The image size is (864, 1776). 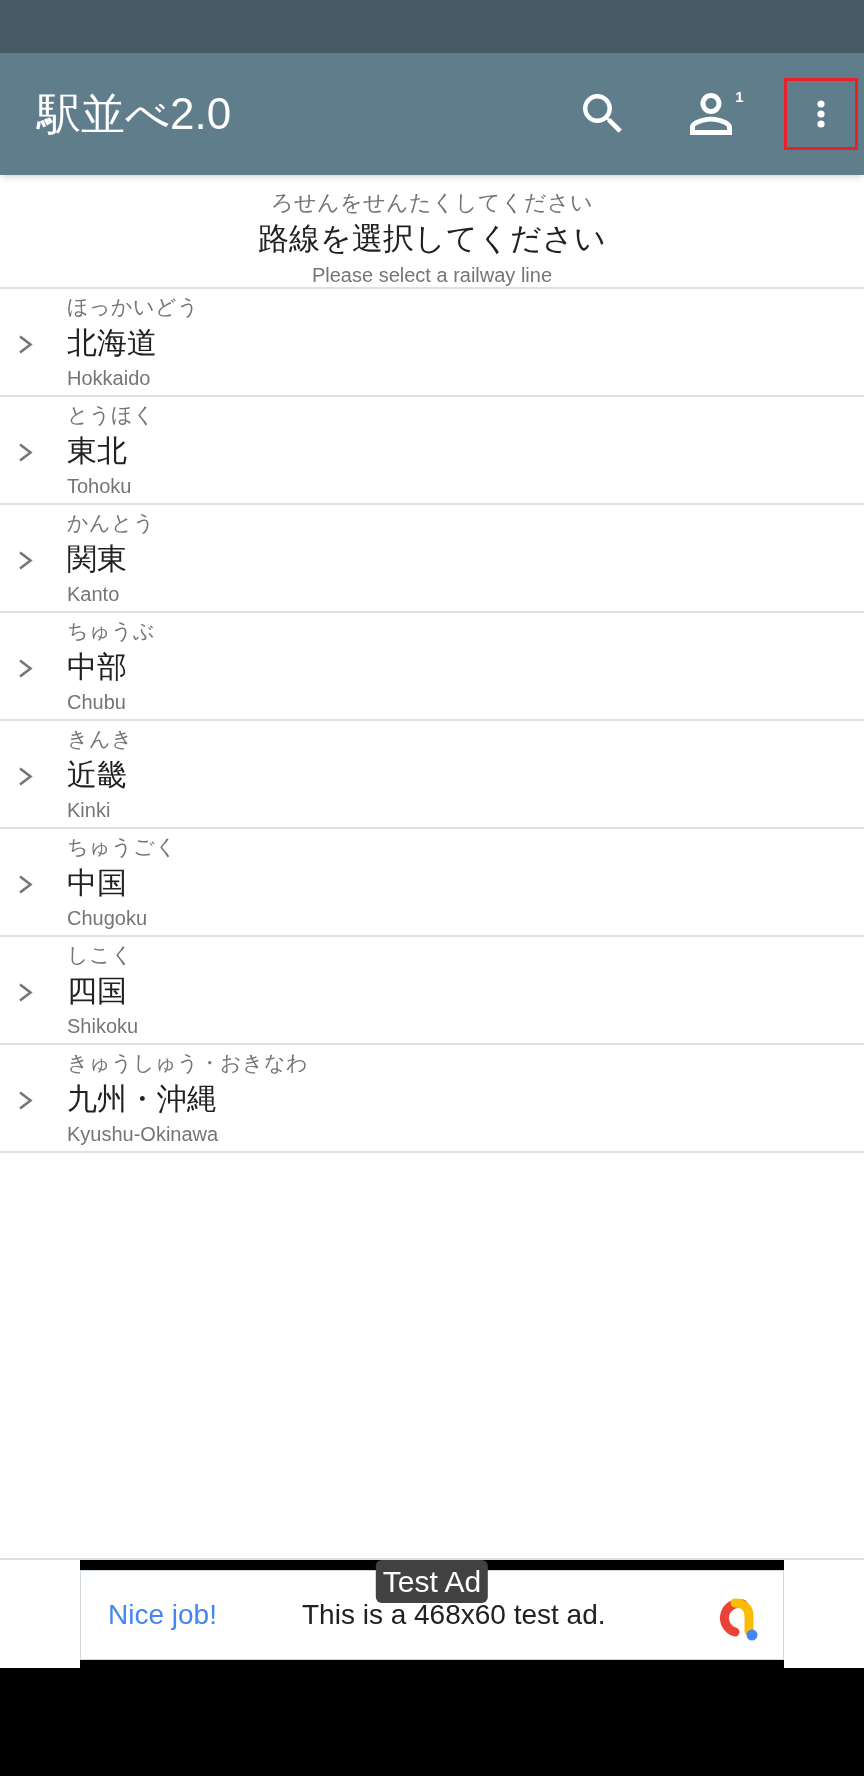 What do you see at coordinates (432, 275) in the screenshot?
I see `header-subtitle: Please select a railway line` at bounding box center [432, 275].